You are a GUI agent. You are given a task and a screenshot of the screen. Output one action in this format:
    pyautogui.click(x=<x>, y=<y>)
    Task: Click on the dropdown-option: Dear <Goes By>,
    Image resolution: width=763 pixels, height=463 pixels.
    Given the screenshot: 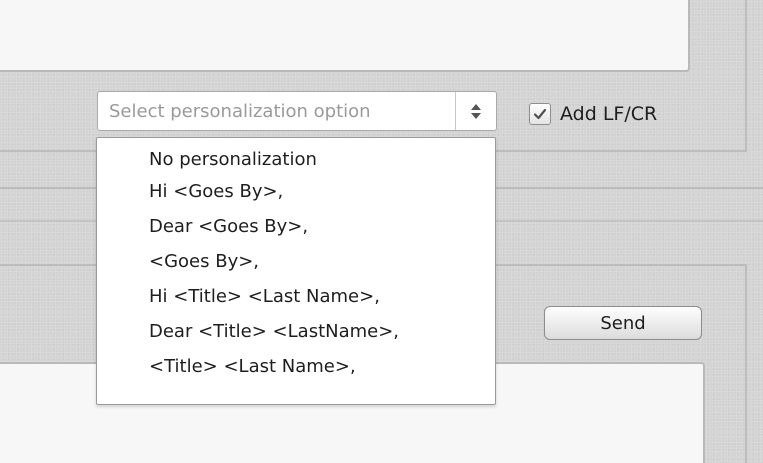 What is the action you would take?
    pyautogui.click(x=316, y=226)
    